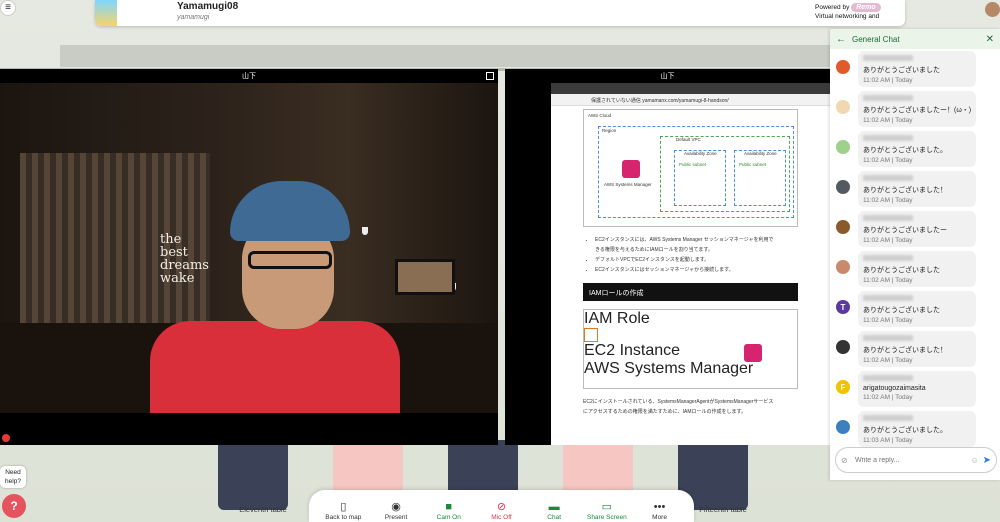  I want to click on cam-button: ■ Cam On, so click(449, 510).